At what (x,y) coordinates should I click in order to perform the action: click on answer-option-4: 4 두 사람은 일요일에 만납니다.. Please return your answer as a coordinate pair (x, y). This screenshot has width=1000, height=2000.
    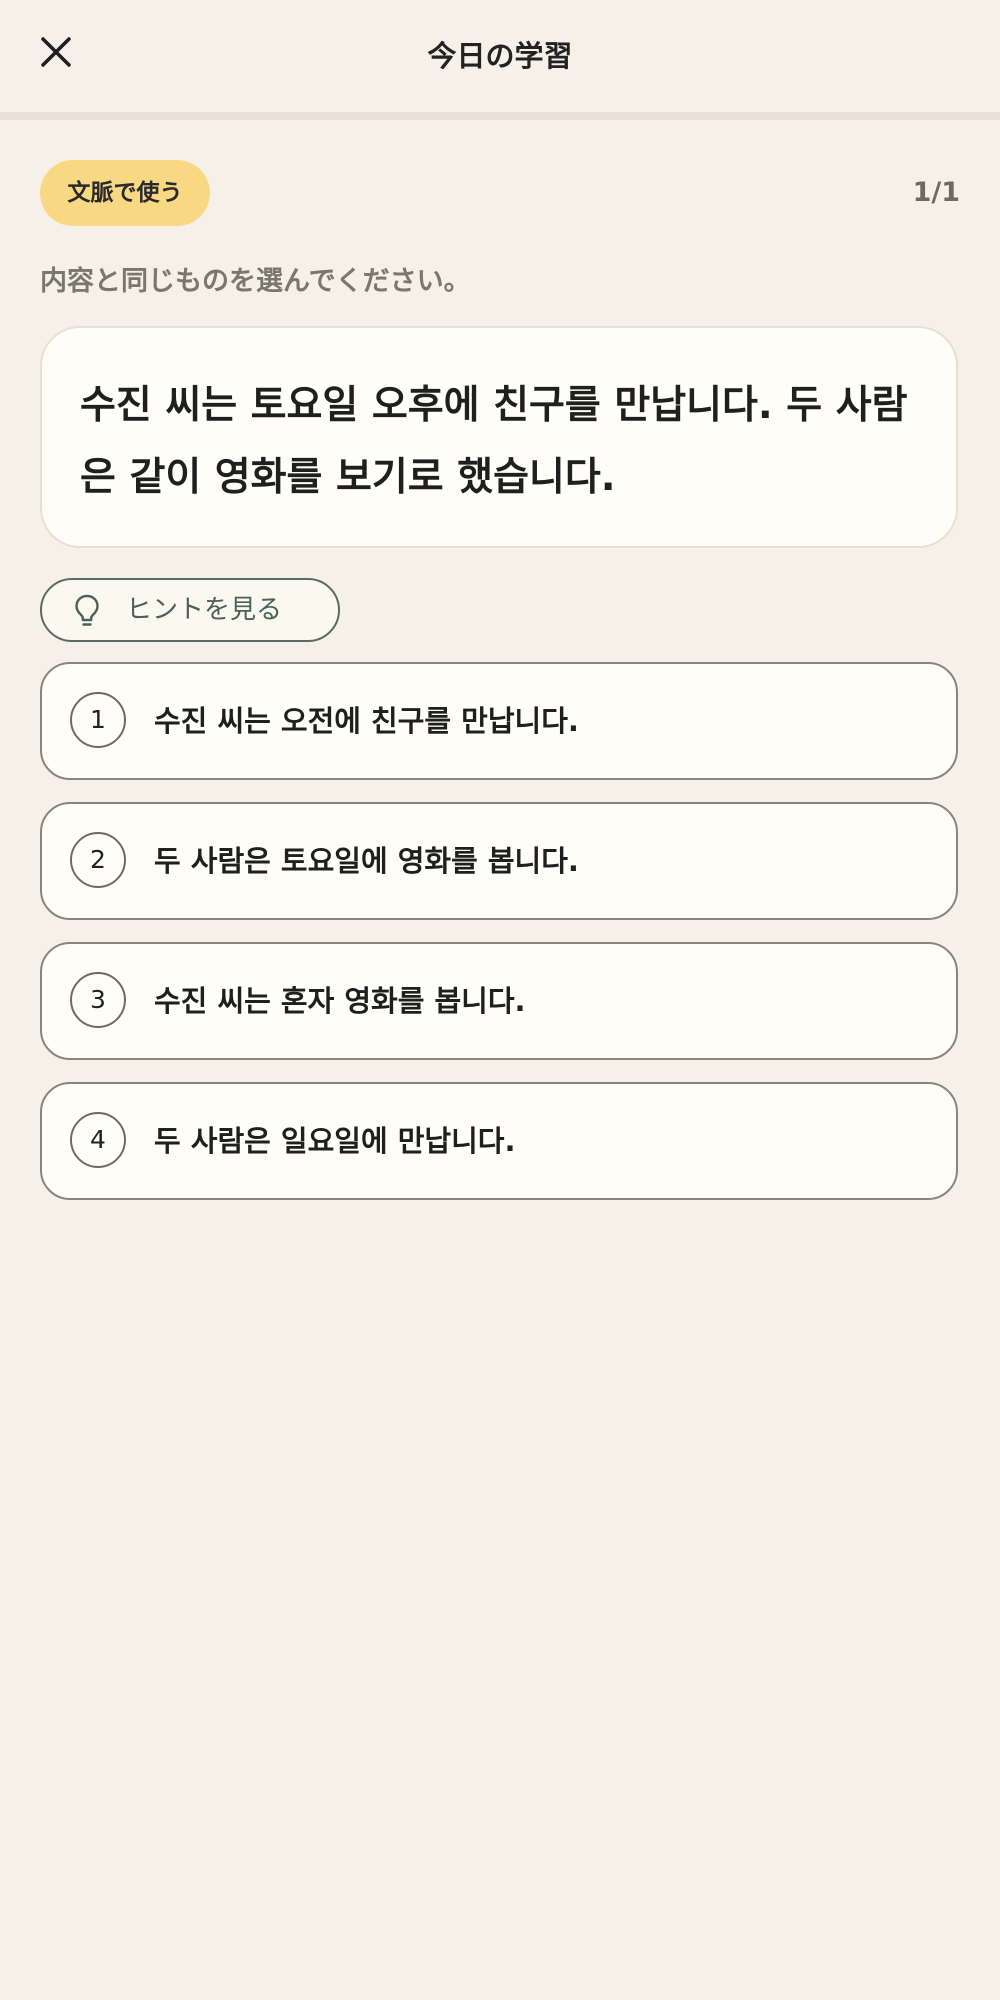
    Looking at the image, I should click on (499, 1141).